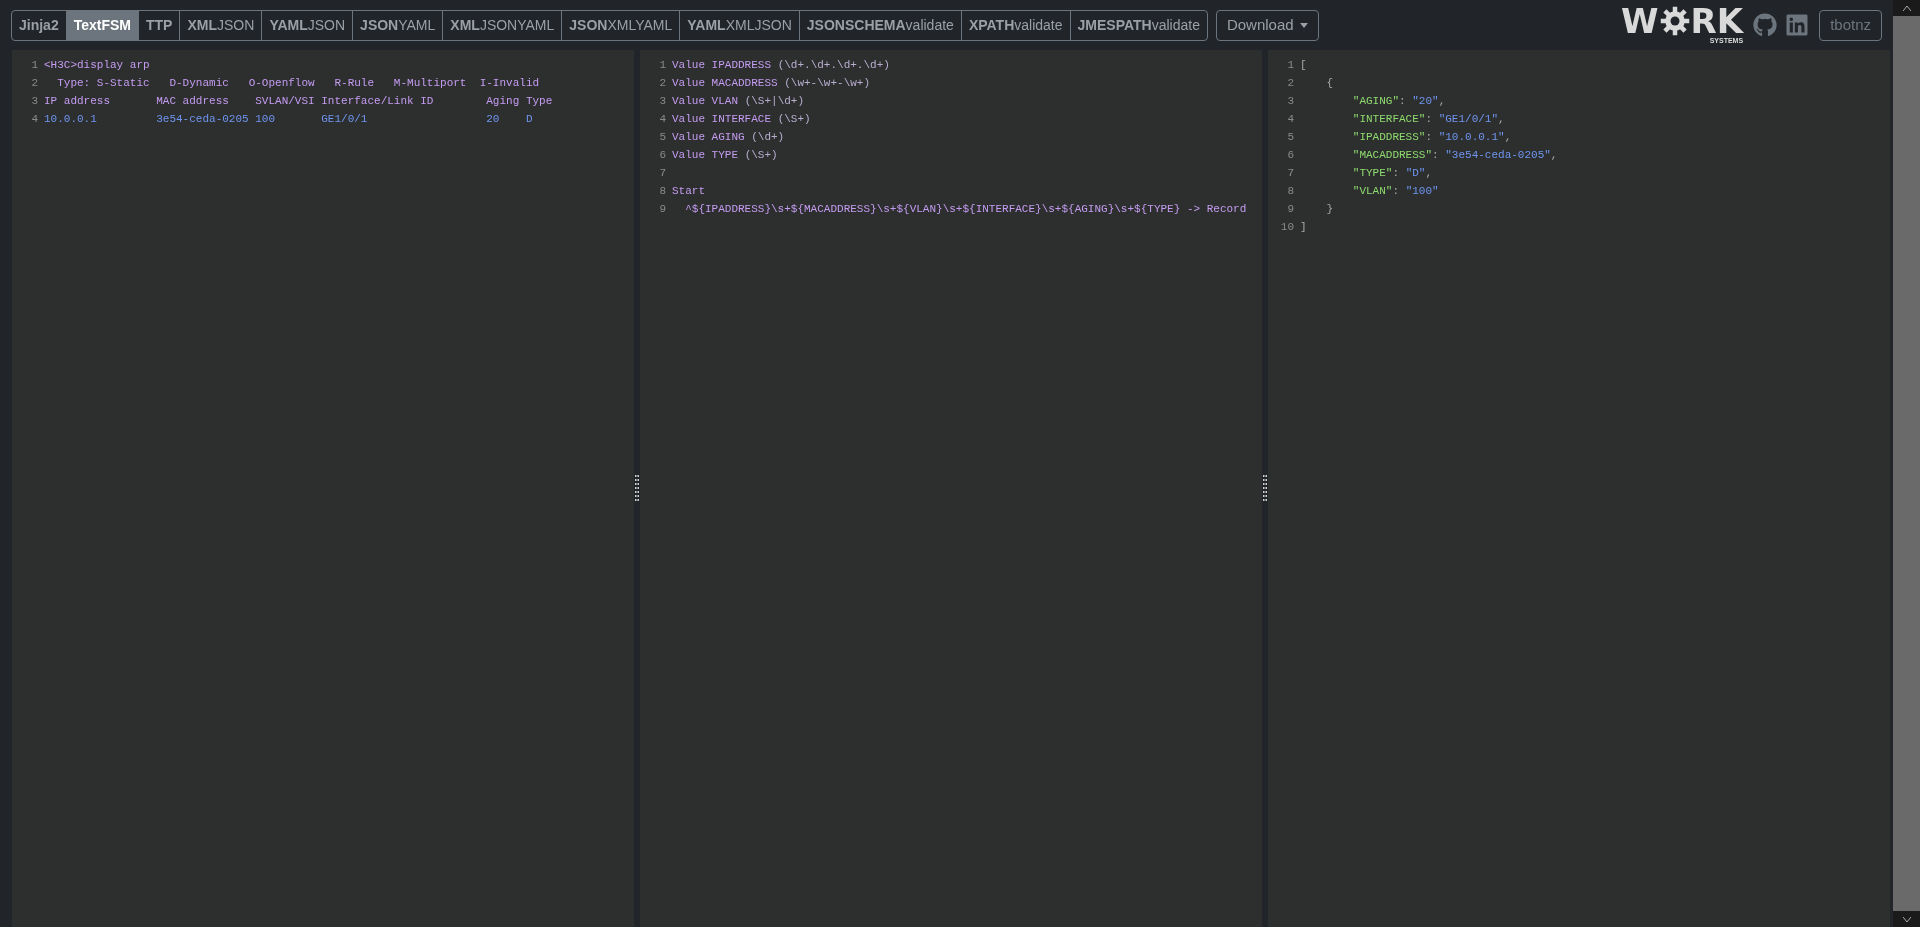 The image size is (1920, 927). What do you see at coordinates (738, 101) in the screenshot?
I see `code-line: Value VLAN (\S+|\d+)` at bounding box center [738, 101].